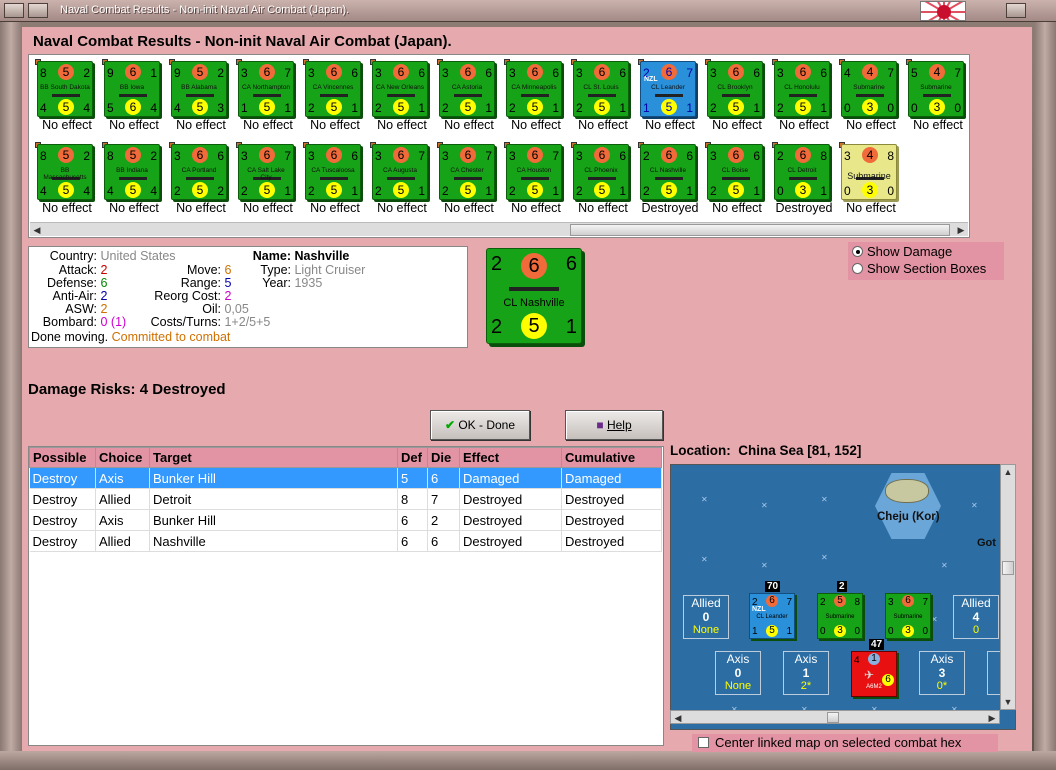 The width and height of the screenshot is (1056, 770). What do you see at coordinates (467, 89) in the screenshot?
I see `unit-counter: 3 6 6 CA Astoria 2 5 1` at bounding box center [467, 89].